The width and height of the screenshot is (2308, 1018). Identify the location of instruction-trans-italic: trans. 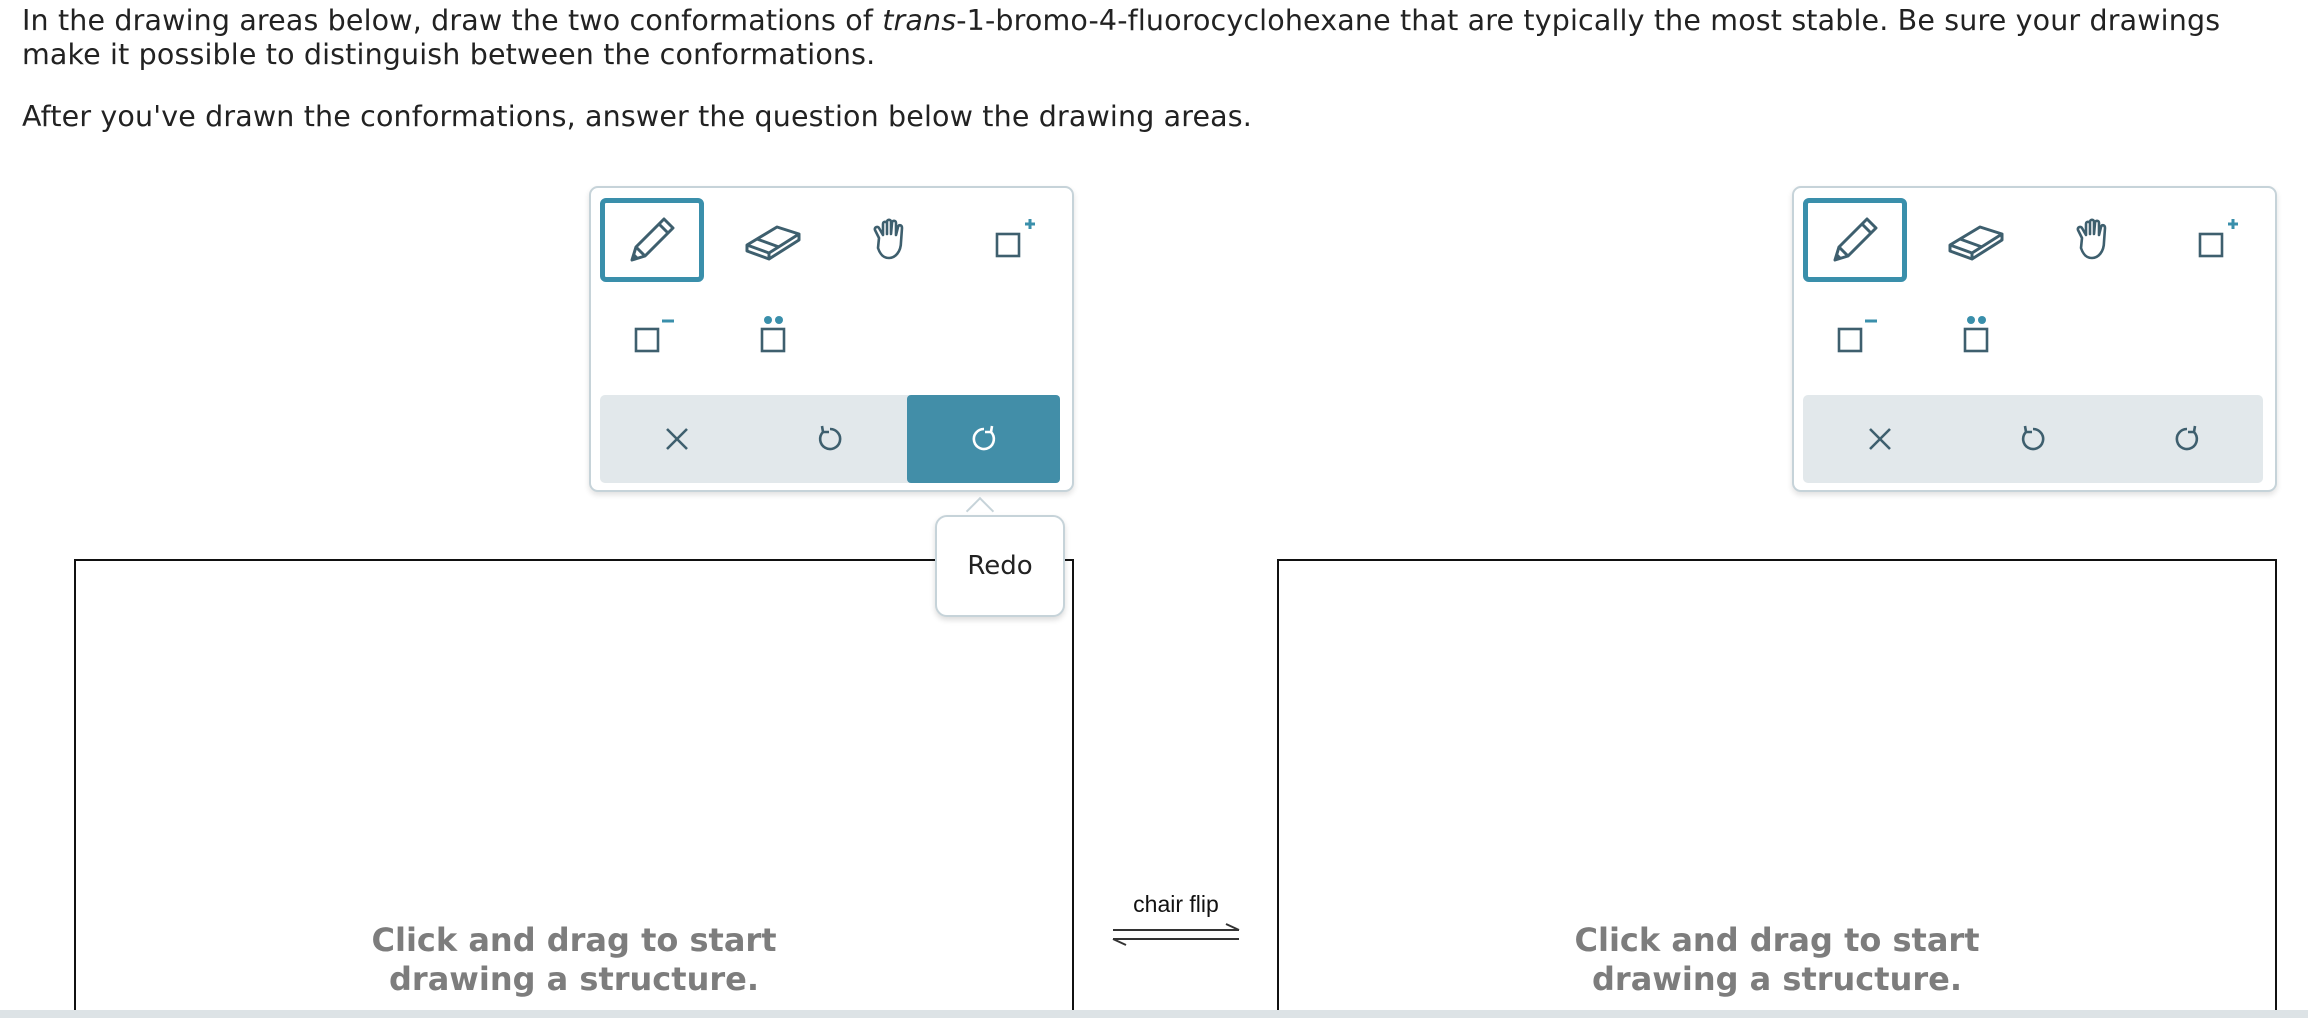
(919, 20).